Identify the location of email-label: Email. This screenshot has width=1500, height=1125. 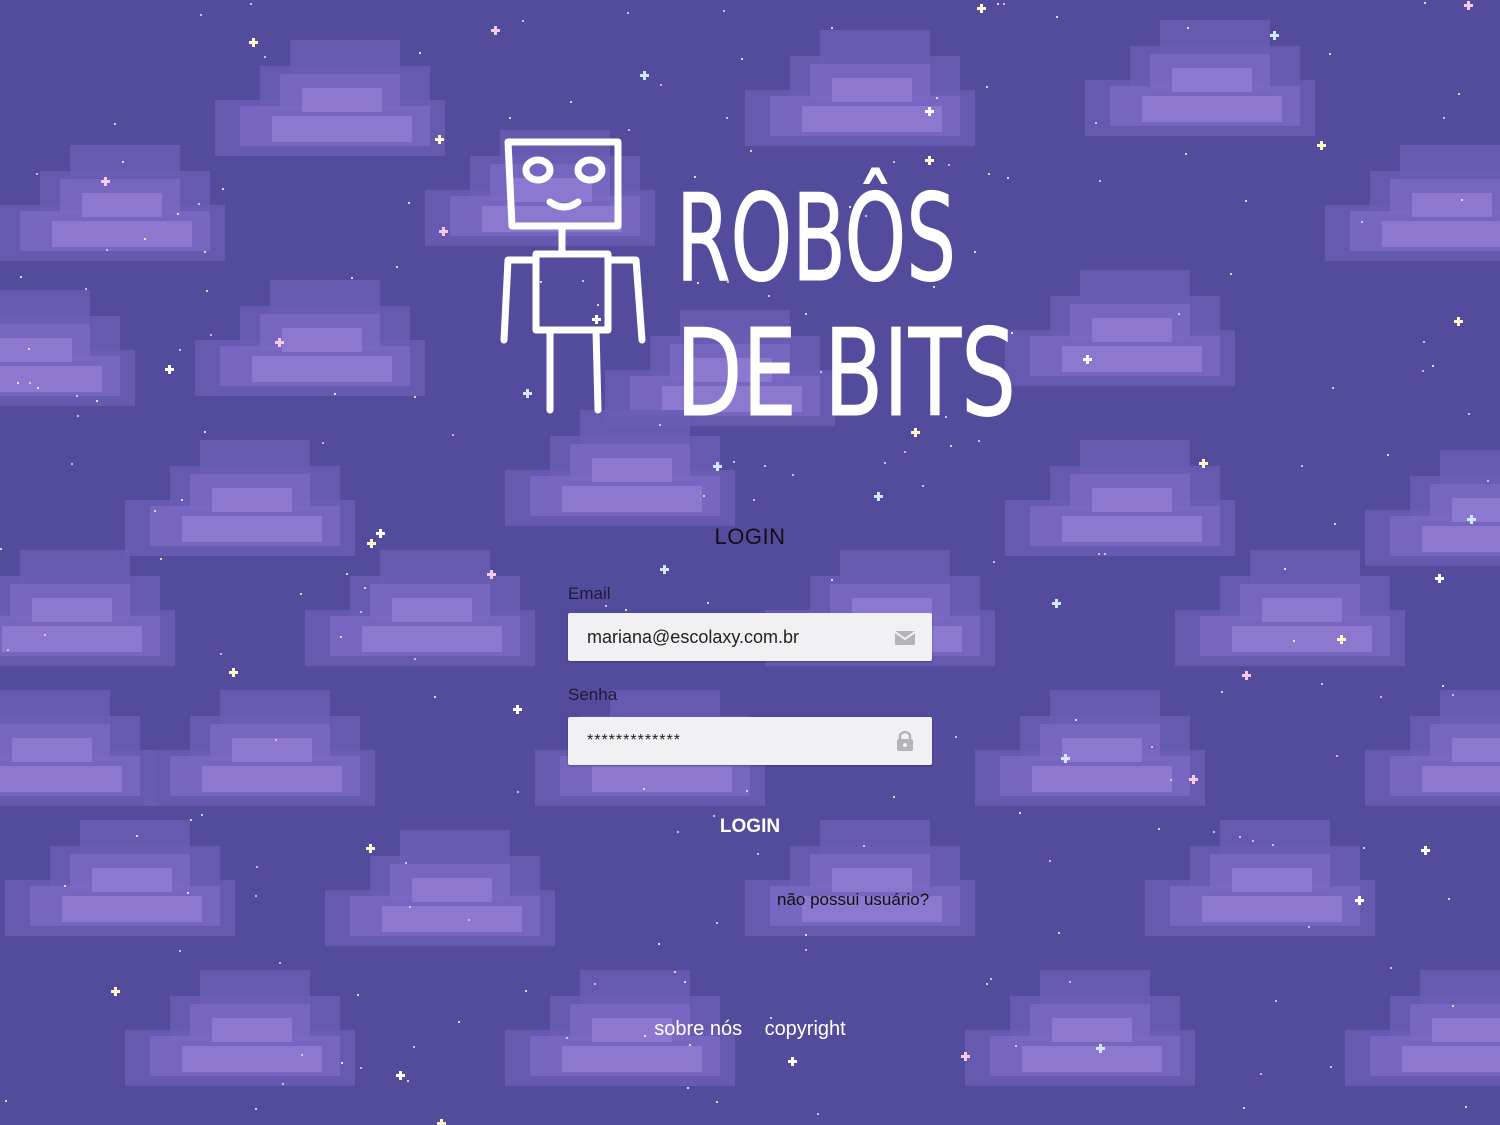
(589, 593).